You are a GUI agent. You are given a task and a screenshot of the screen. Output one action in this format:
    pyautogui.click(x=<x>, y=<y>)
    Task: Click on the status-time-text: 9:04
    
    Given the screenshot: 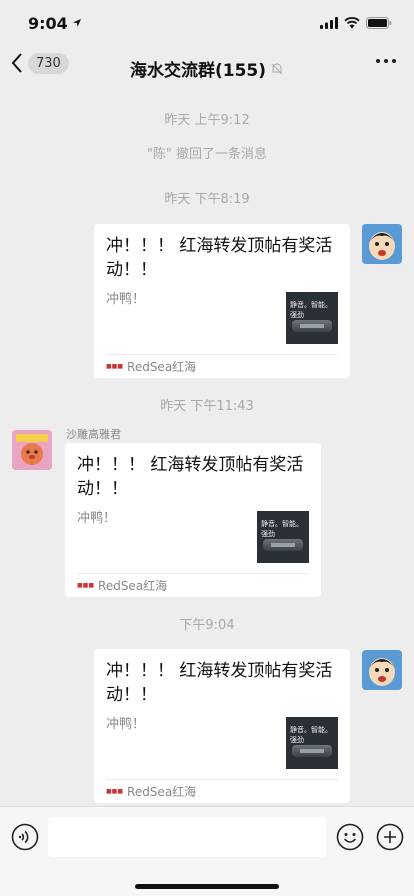 What is the action you would take?
    pyautogui.click(x=48, y=23)
    